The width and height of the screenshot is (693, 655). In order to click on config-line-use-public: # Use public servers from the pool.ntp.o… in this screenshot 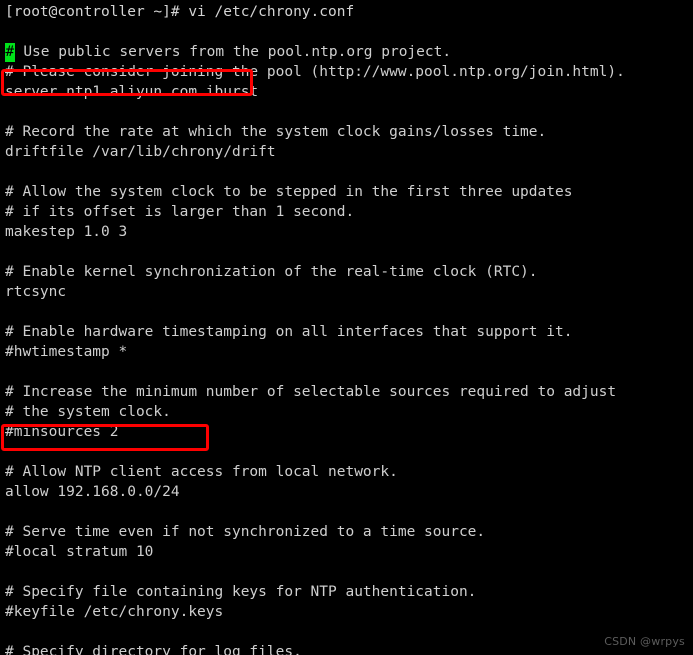, I will do `click(349, 52)`.